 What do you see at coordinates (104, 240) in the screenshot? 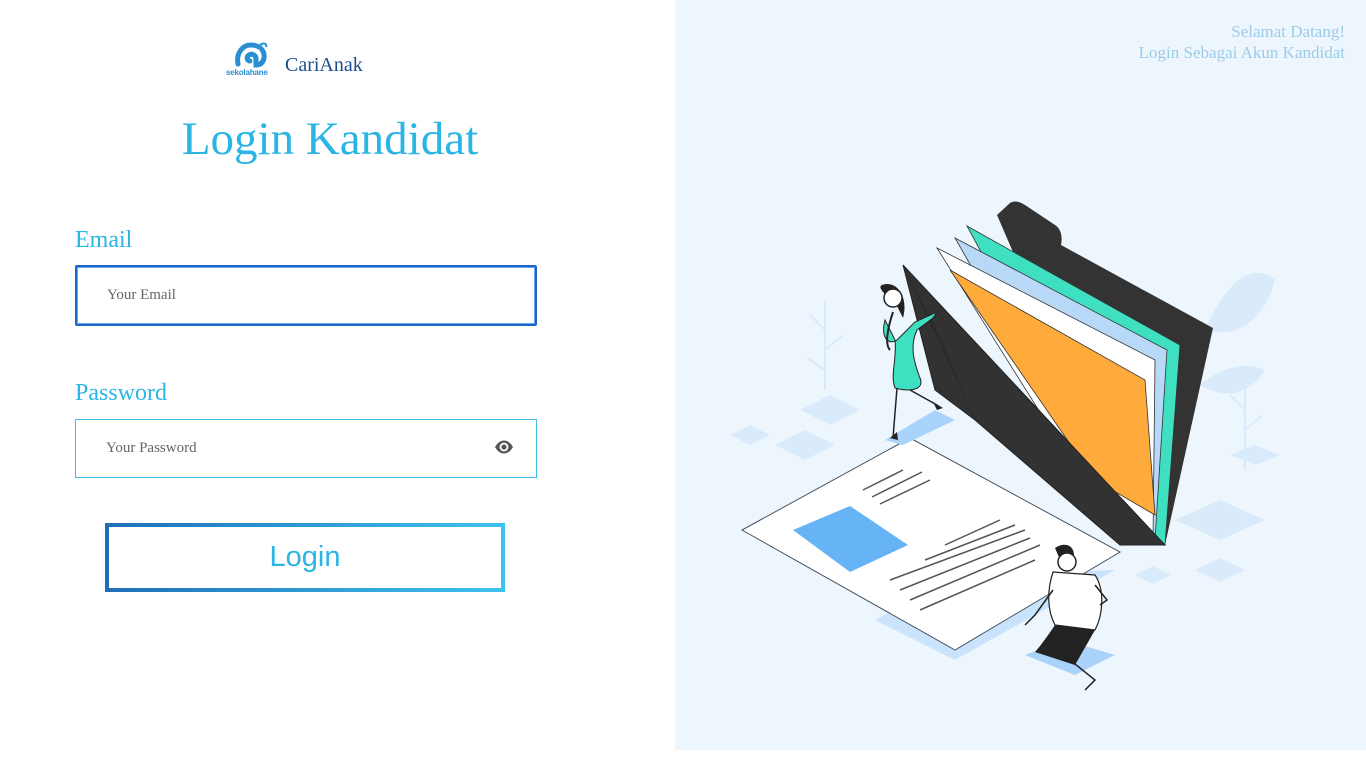
I see `email-label: Email` at bounding box center [104, 240].